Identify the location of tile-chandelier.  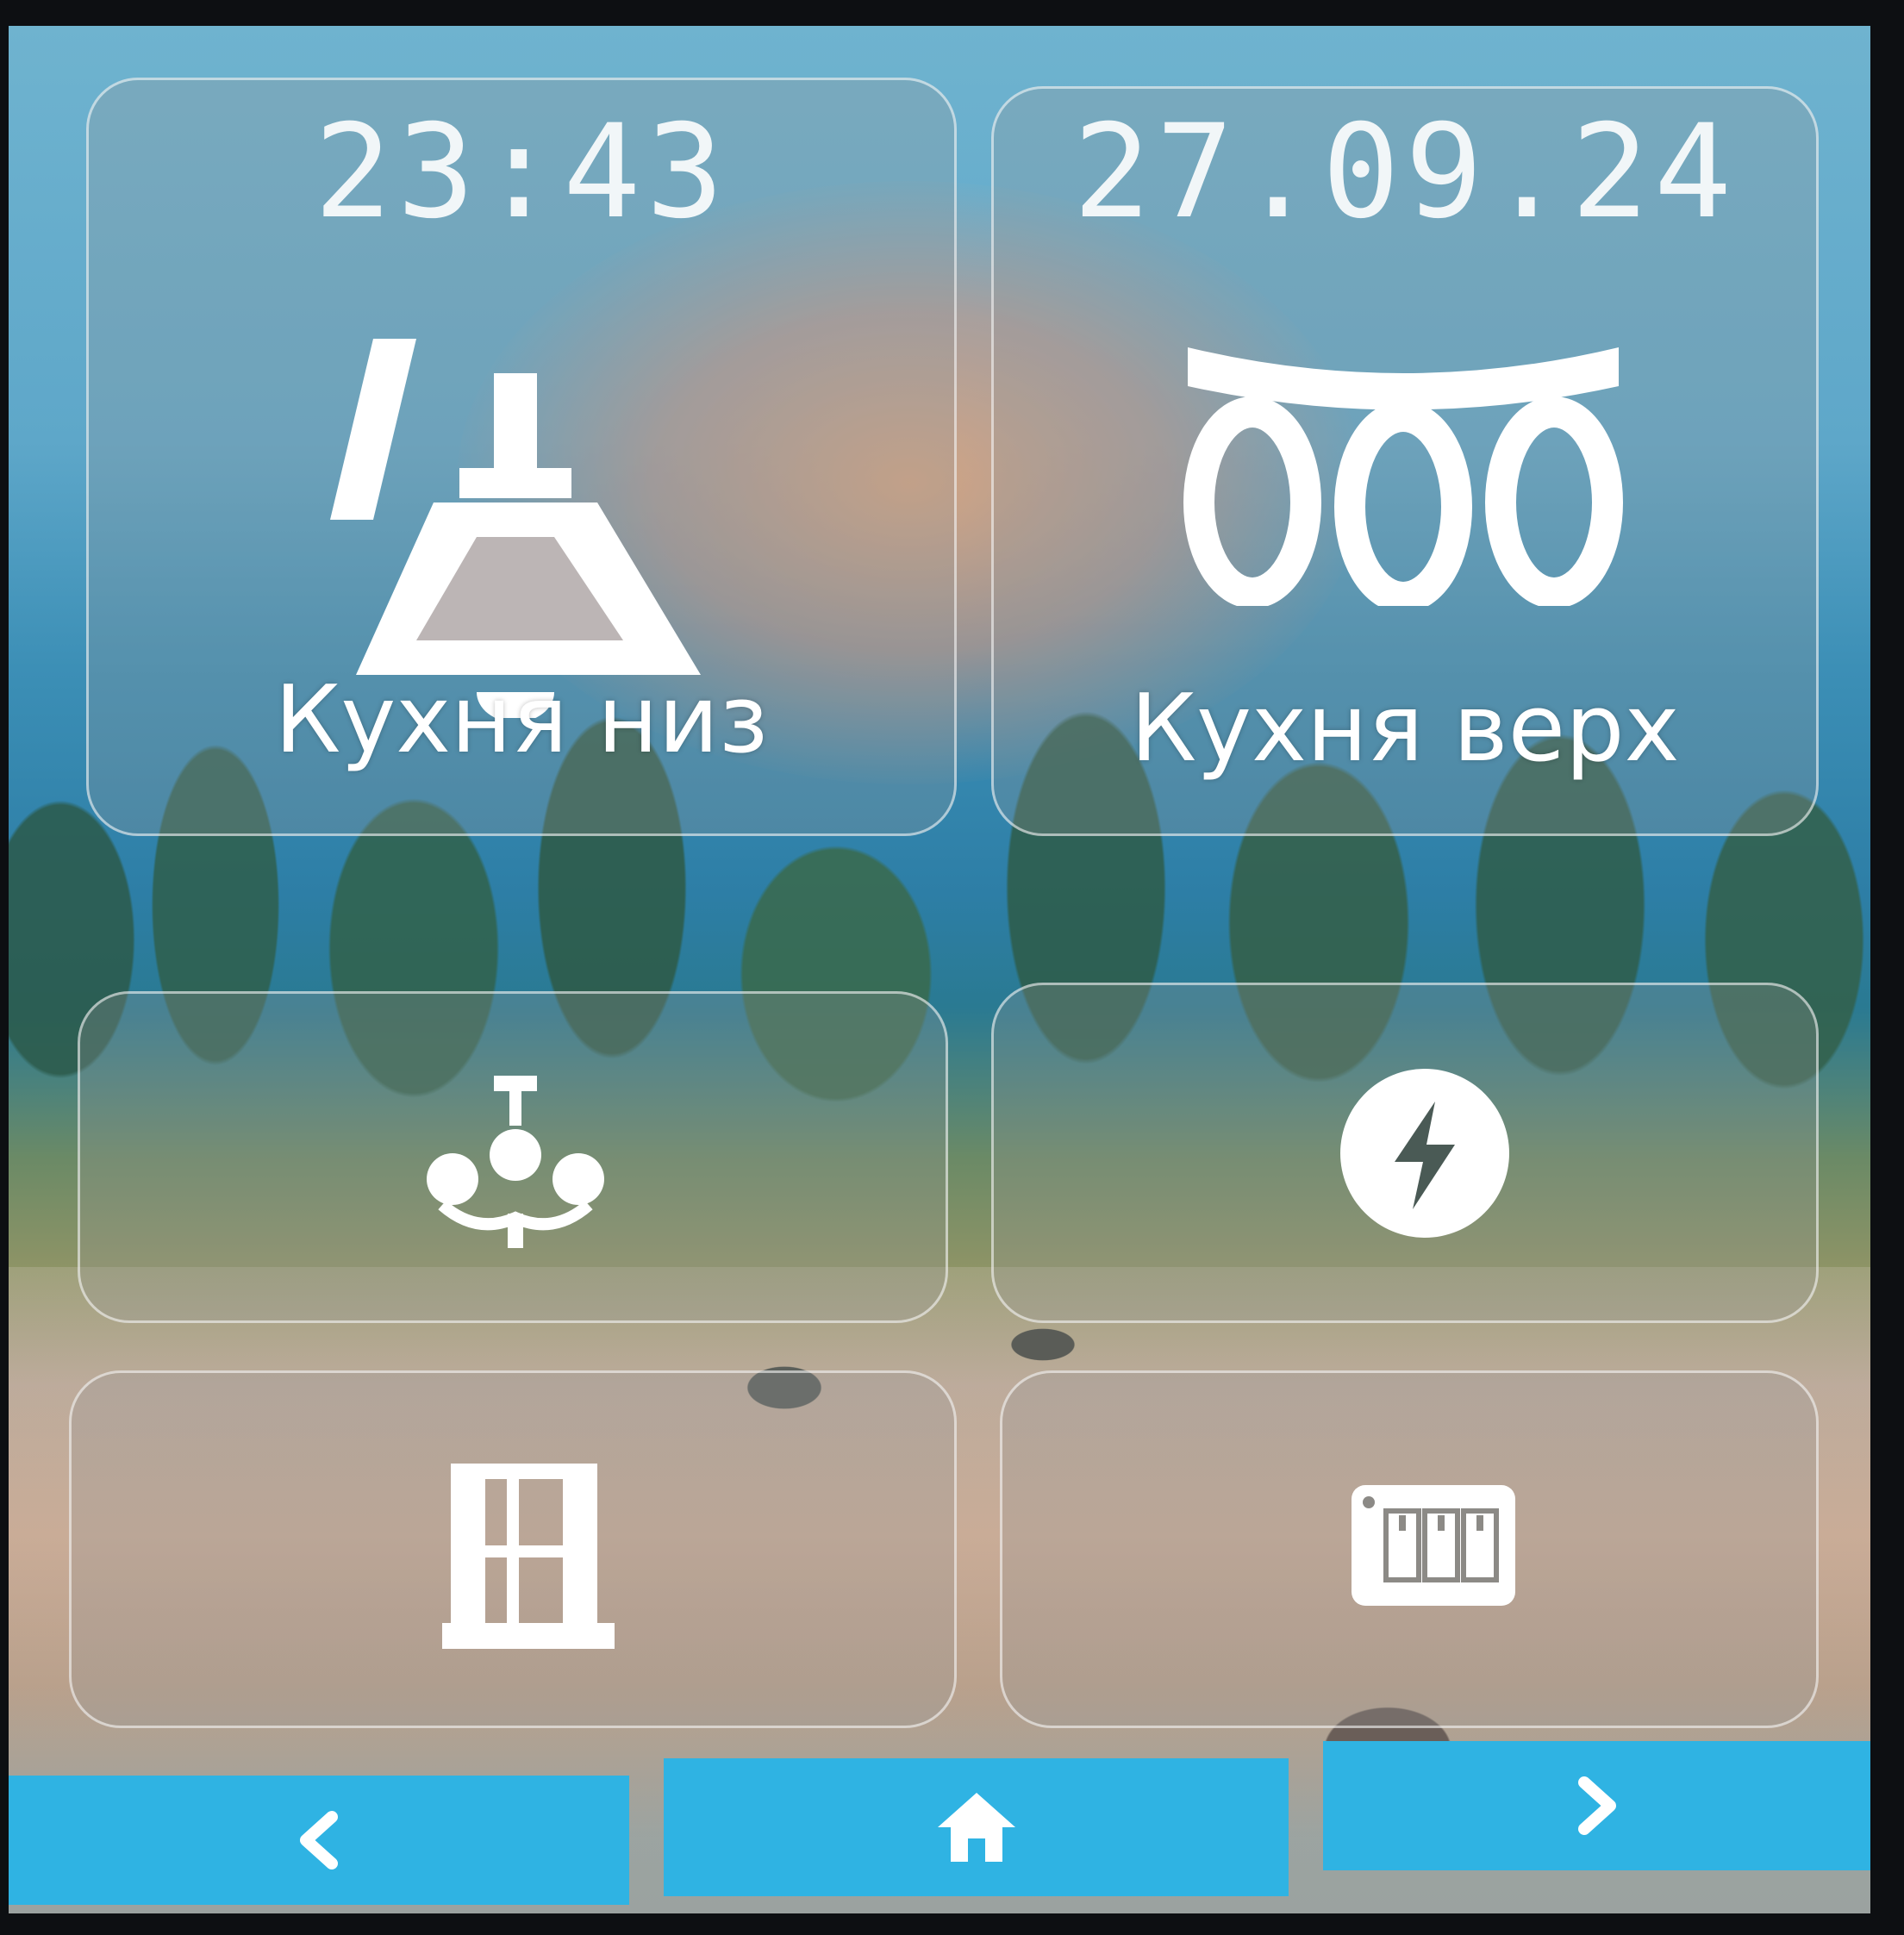
(513, 1157).